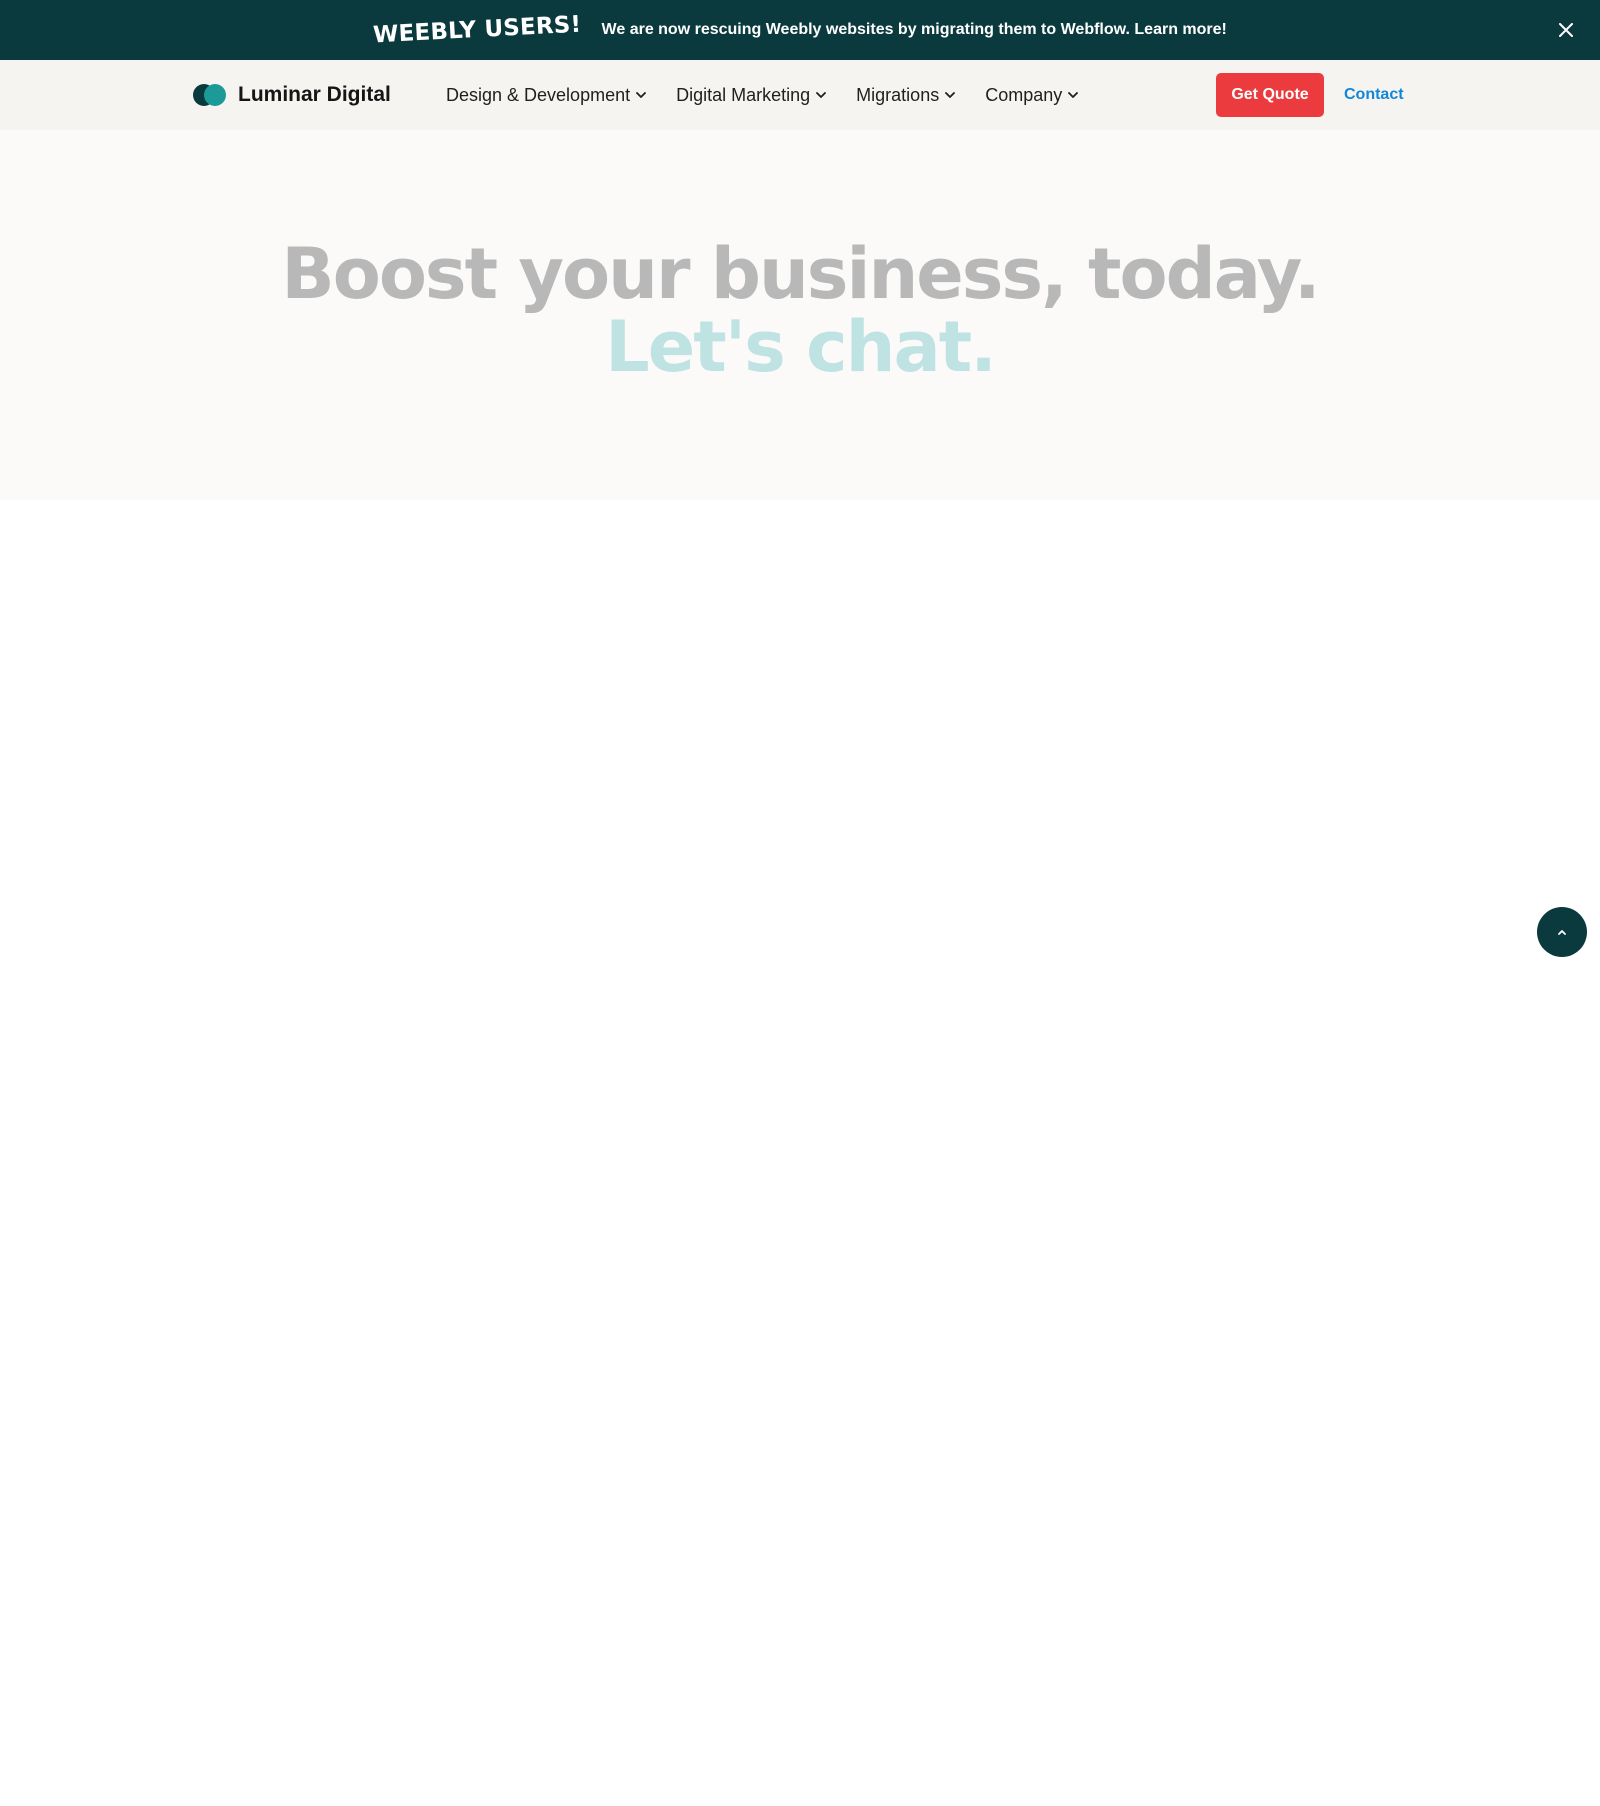 The width and height of the screenshot is (1600, 1806). What do you see at coordinates (314, 94) in the screenshot?
I see `logo-text: Luminar Digital` at bounding box center [314, 94].